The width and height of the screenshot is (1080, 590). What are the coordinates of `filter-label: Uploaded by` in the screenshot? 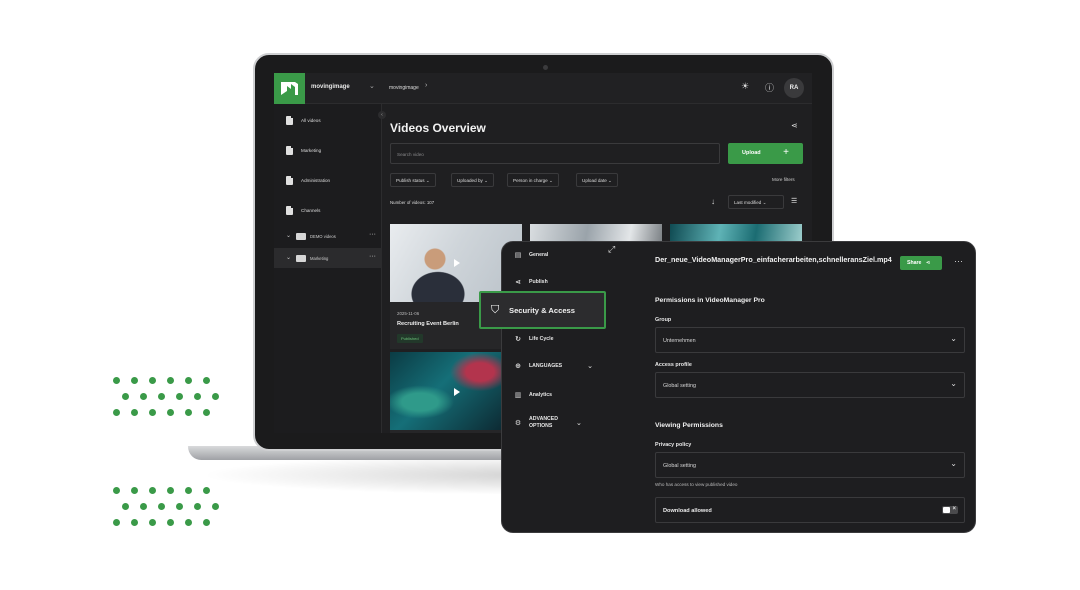 It's located at (470, 180).